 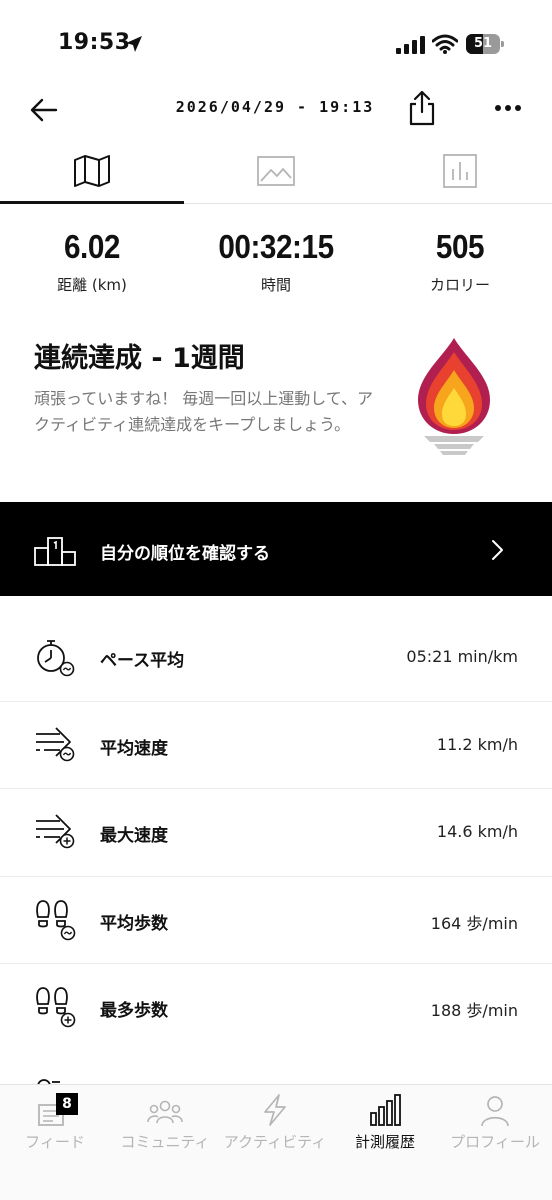 I want to click on streak-title: 連続達成 - 1週間, so click(x=139, y=358).